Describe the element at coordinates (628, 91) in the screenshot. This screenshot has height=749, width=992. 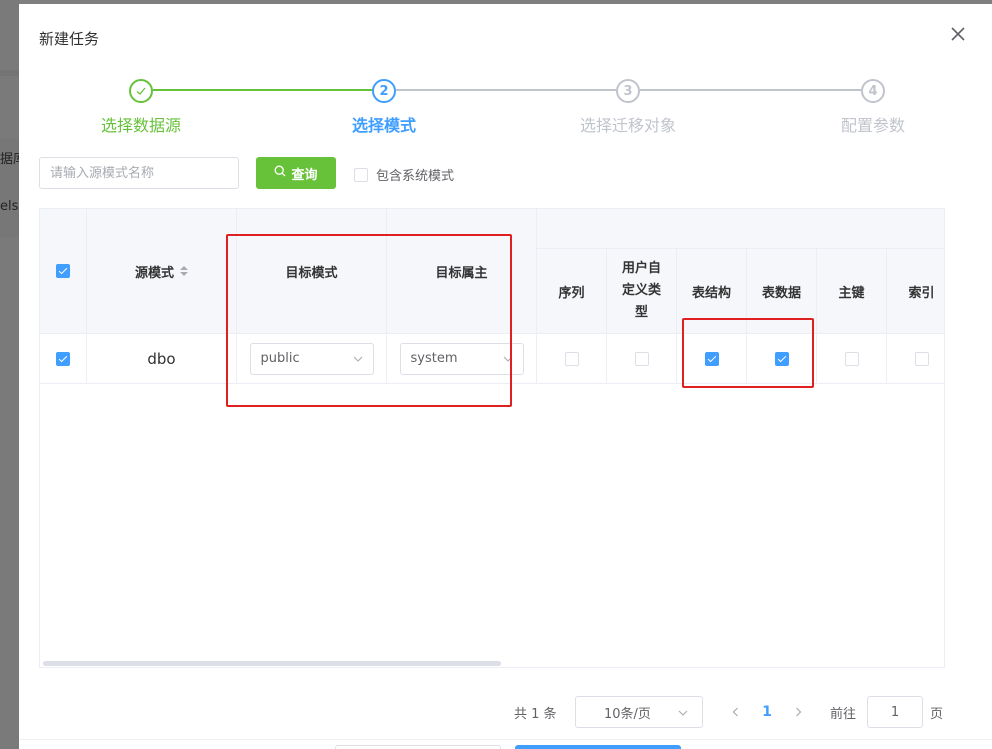
I see `step-3-circle: 3` at that location.